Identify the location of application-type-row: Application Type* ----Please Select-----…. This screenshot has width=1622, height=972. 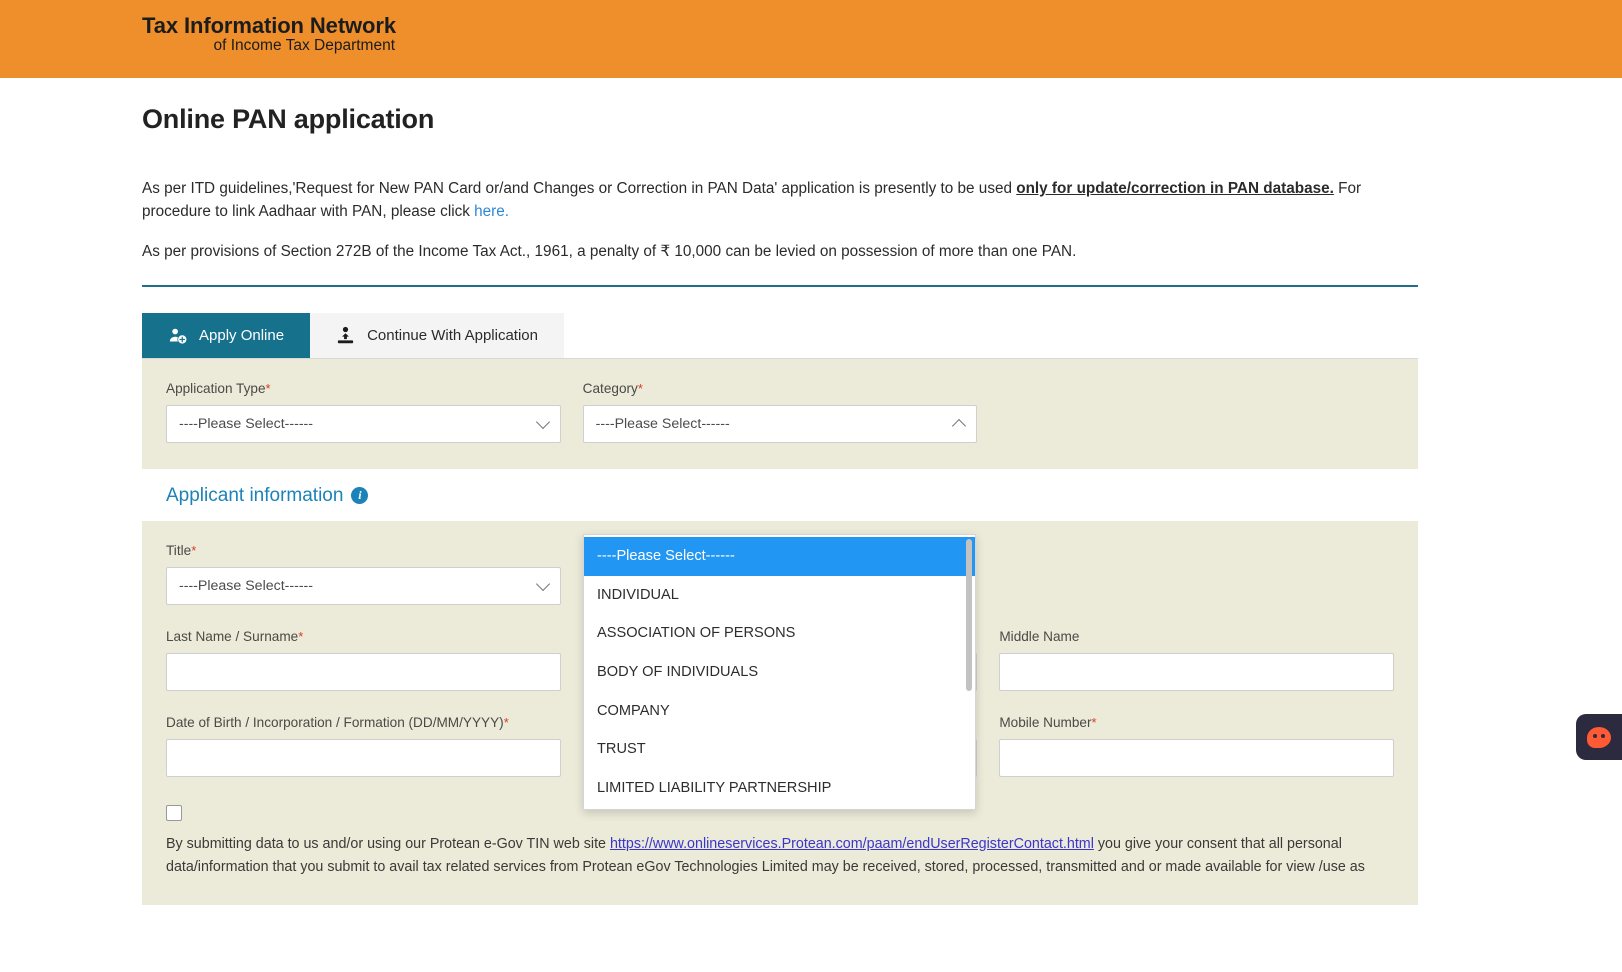
(780, 412).